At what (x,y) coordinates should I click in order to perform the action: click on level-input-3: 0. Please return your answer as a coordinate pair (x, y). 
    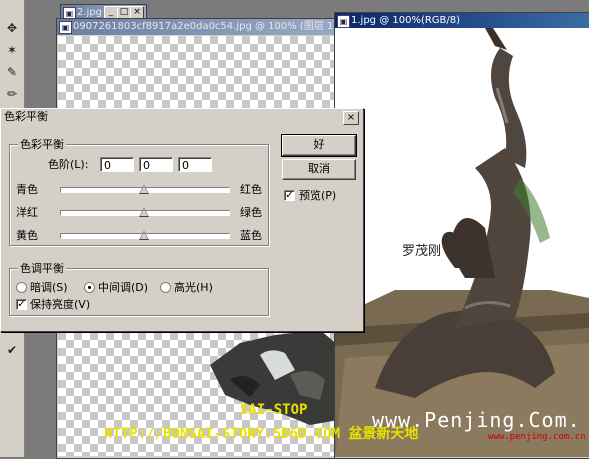
    Looking at the image, I should click on (195, 164).